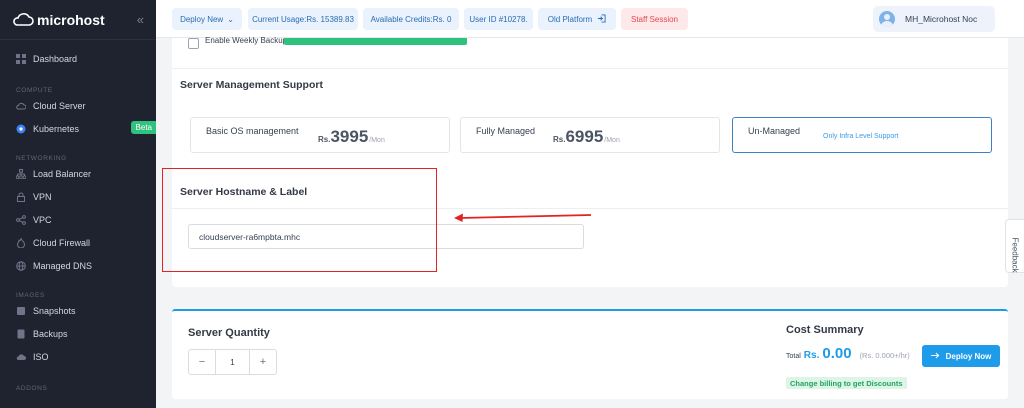 The image size is (1024, 408). I want to click on sidebar-item-label: Cloud Server, so click(59, 105).